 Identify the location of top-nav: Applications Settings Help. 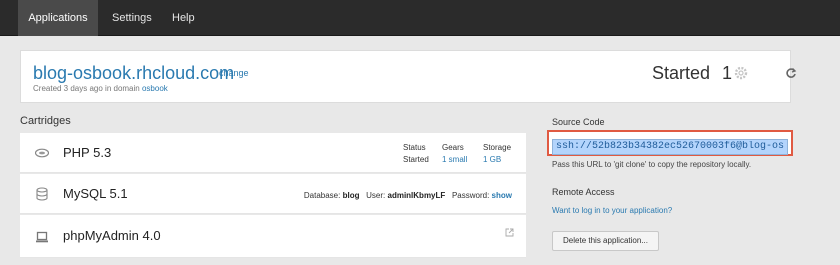
(420, 18).